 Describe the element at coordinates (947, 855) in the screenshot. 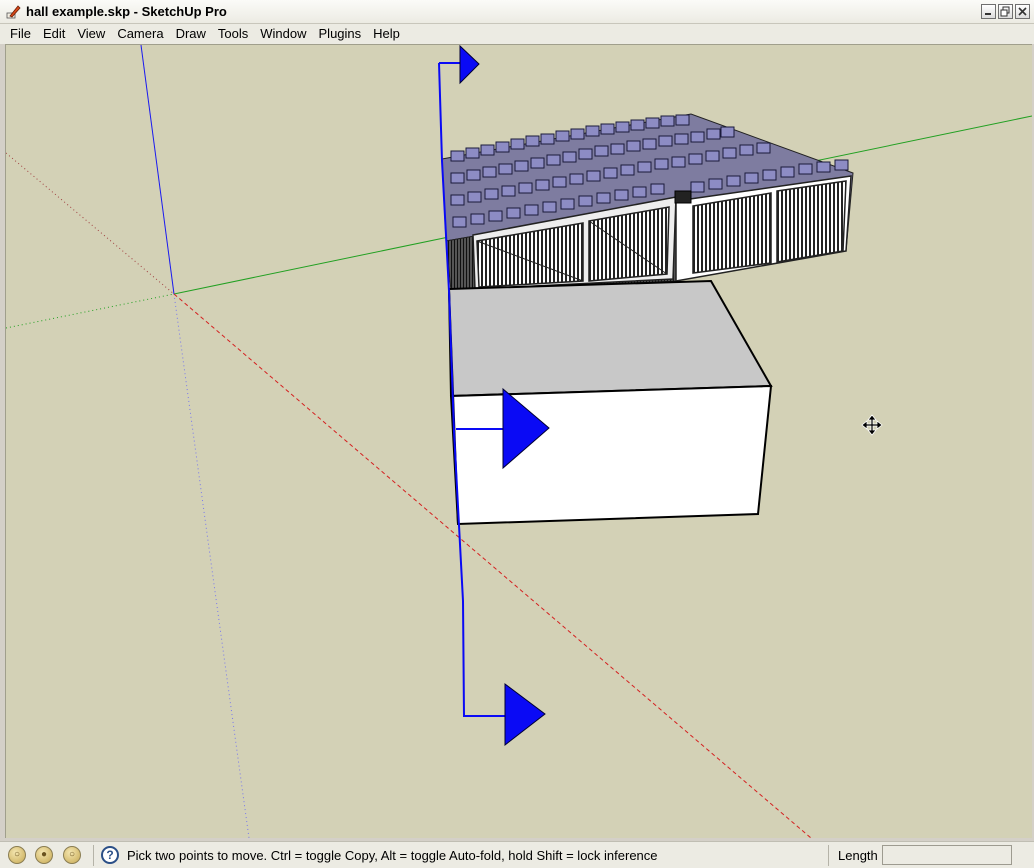

I see `measurements-input` at that location.